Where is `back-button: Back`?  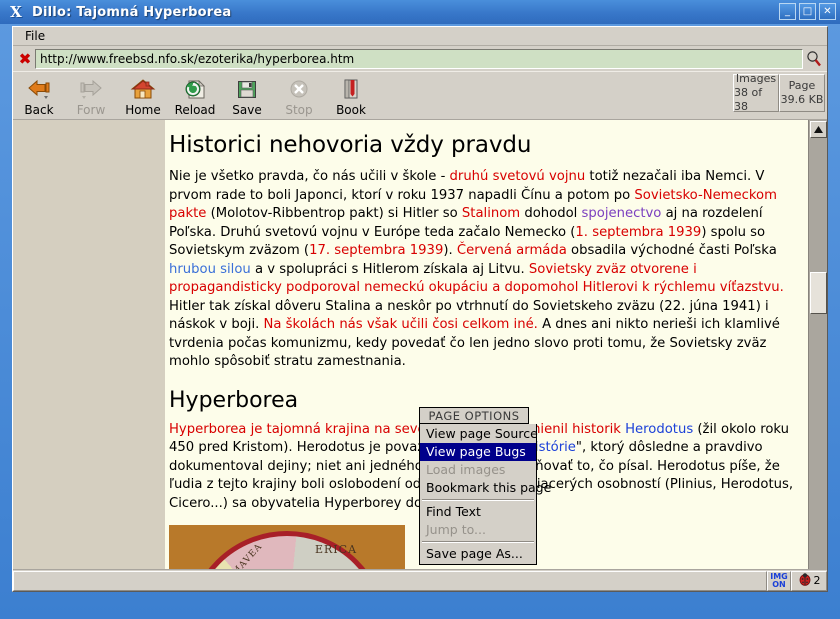 back-button: Back is located at coordinates (39, 95).